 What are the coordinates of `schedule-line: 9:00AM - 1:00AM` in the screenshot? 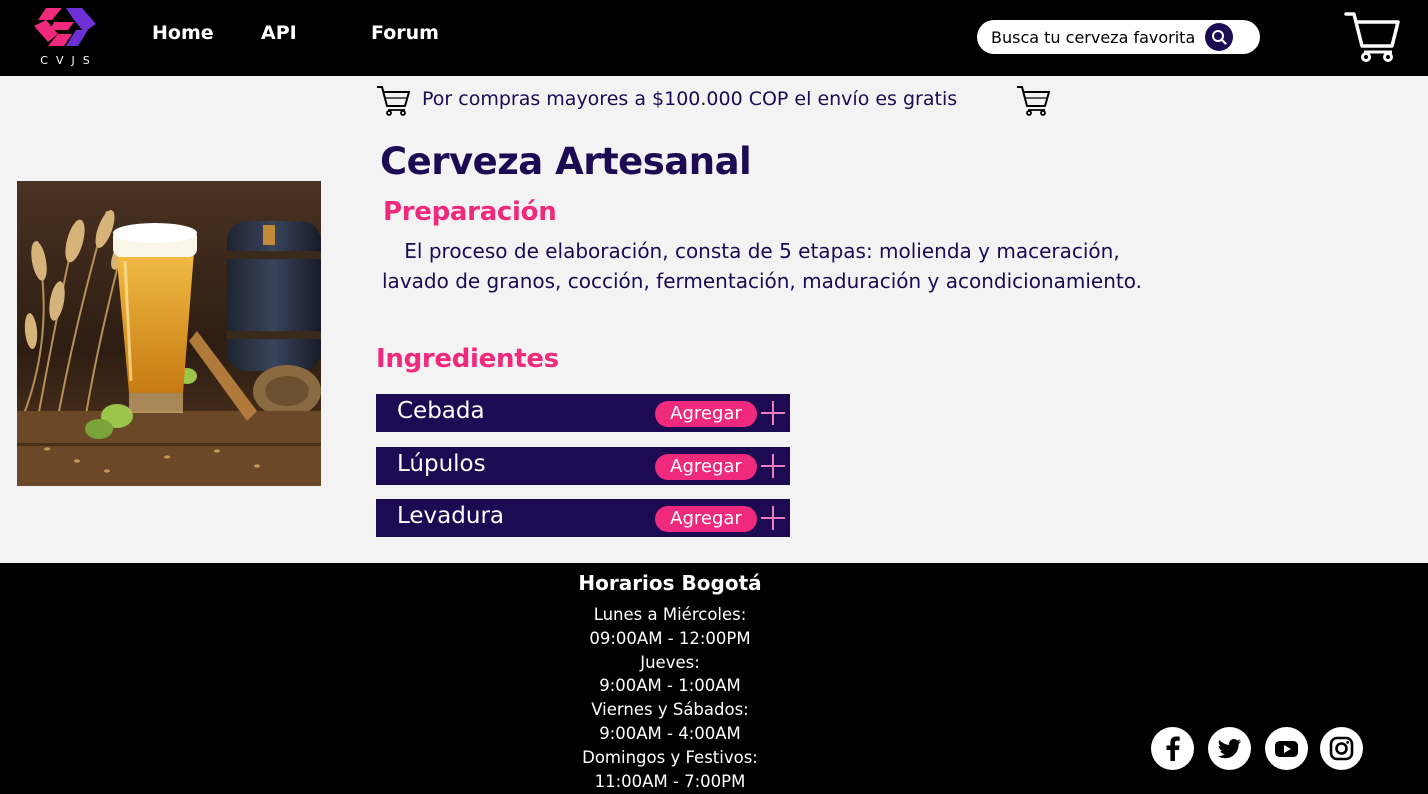 It's located at (670, 686).